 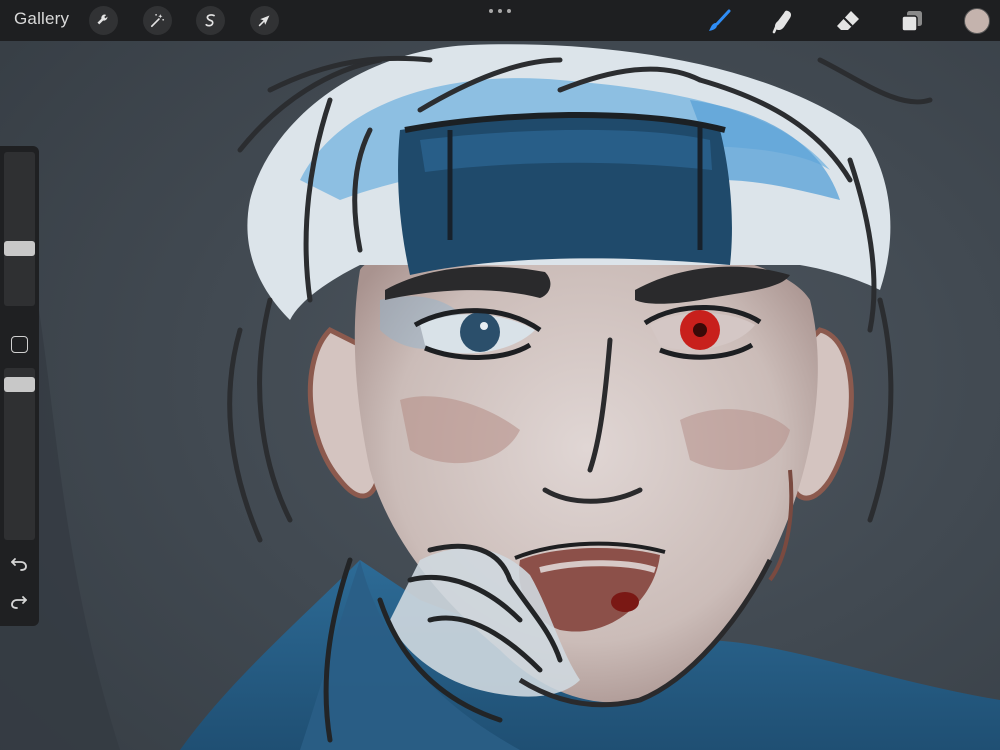 What do you see at coordinates (977, 21) in the screenshot?
I see `color-picker-swatch` at bounding box center [977, 21].